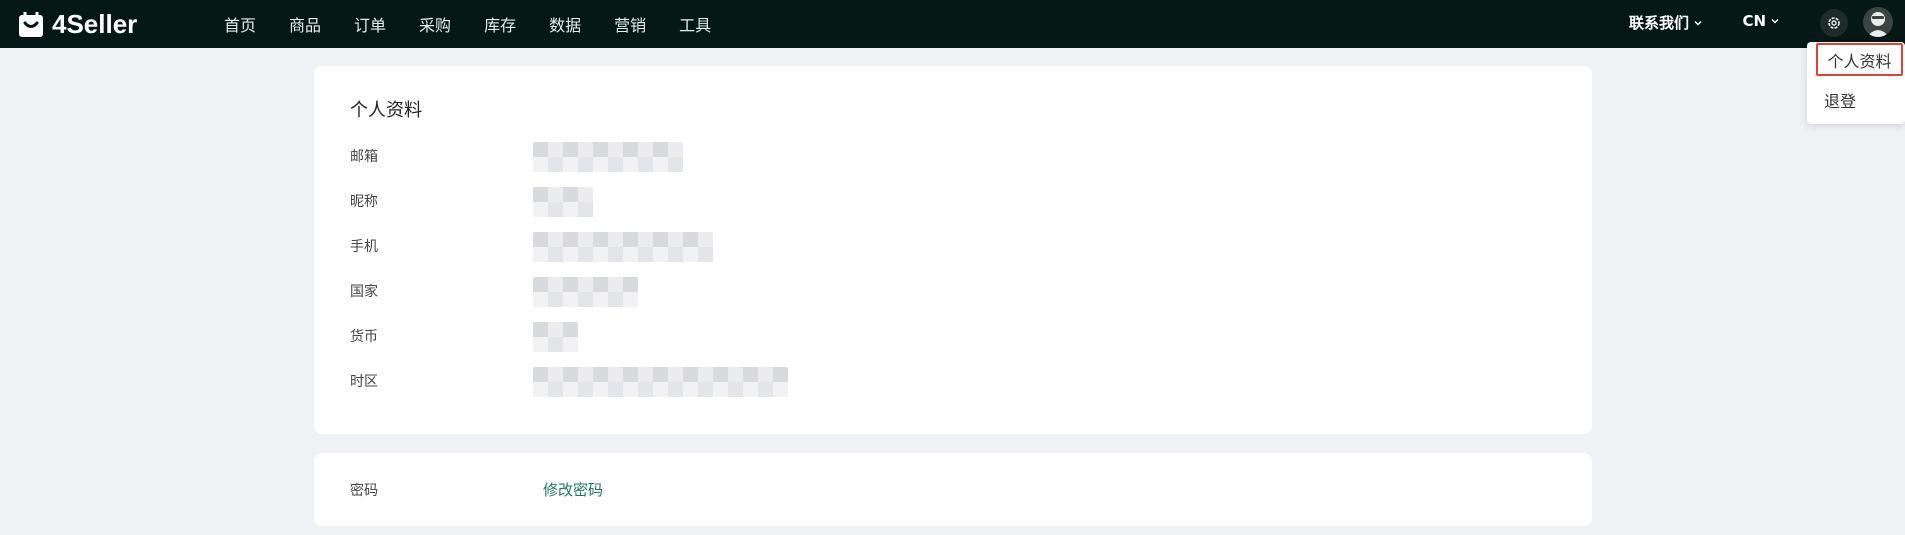  I want to click on user-avatar-icon, so click(1878, 24).